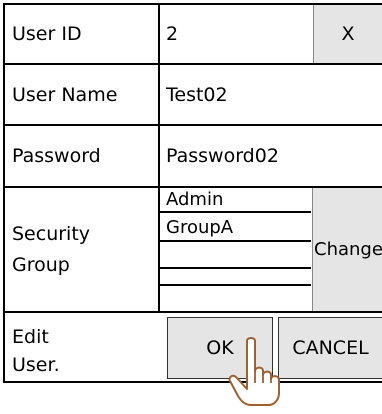  I want to click on user-id-label: User ID, so click(47, 34).